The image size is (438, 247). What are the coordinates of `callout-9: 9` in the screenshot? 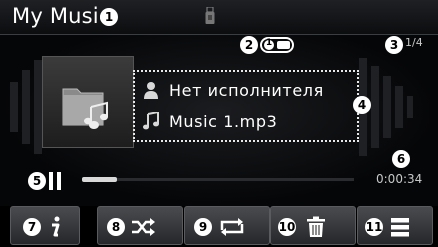 It's located at (203, 227).